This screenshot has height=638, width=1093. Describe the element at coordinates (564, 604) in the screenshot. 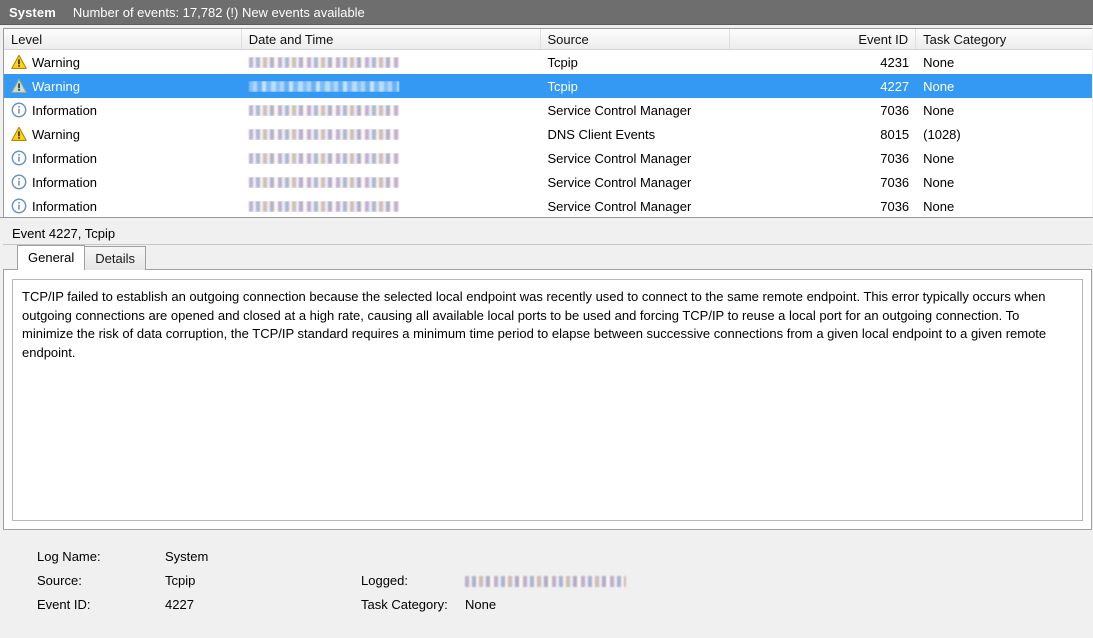

I see `metadata-row-event-id: Event ID: 4227 Task Category: None` at that location.